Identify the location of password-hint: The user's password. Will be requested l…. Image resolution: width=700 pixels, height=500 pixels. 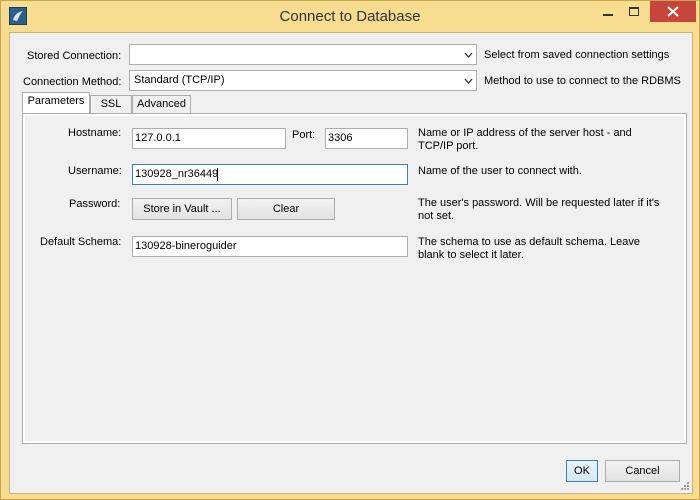
(538, 210).